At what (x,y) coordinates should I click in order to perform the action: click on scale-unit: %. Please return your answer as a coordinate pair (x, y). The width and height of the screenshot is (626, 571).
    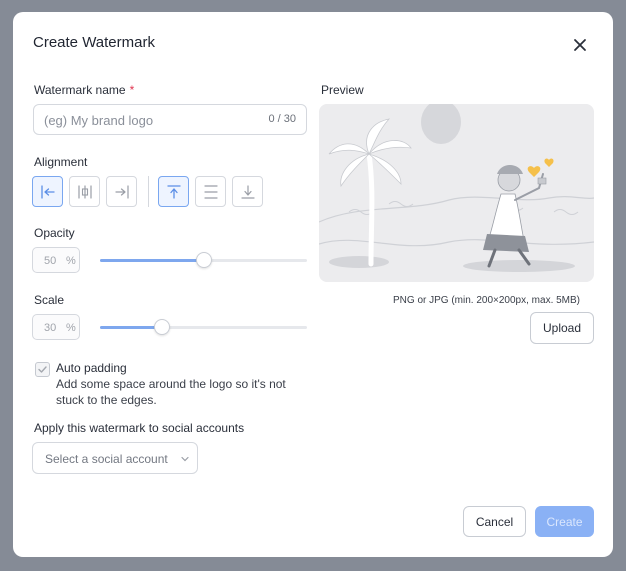
    Looking at the image, I should click on (71, 328).